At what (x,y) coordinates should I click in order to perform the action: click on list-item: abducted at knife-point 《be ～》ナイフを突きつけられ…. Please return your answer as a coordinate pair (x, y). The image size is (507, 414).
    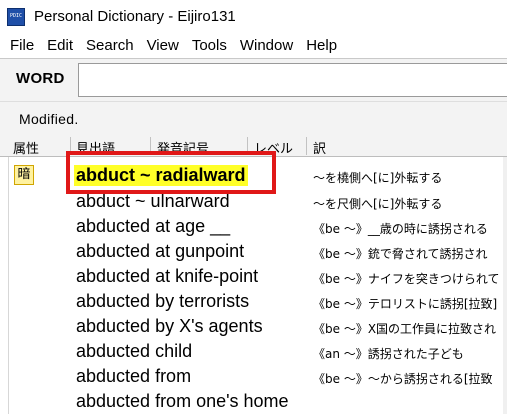
    Looking at the image, I should click on (253, 278).